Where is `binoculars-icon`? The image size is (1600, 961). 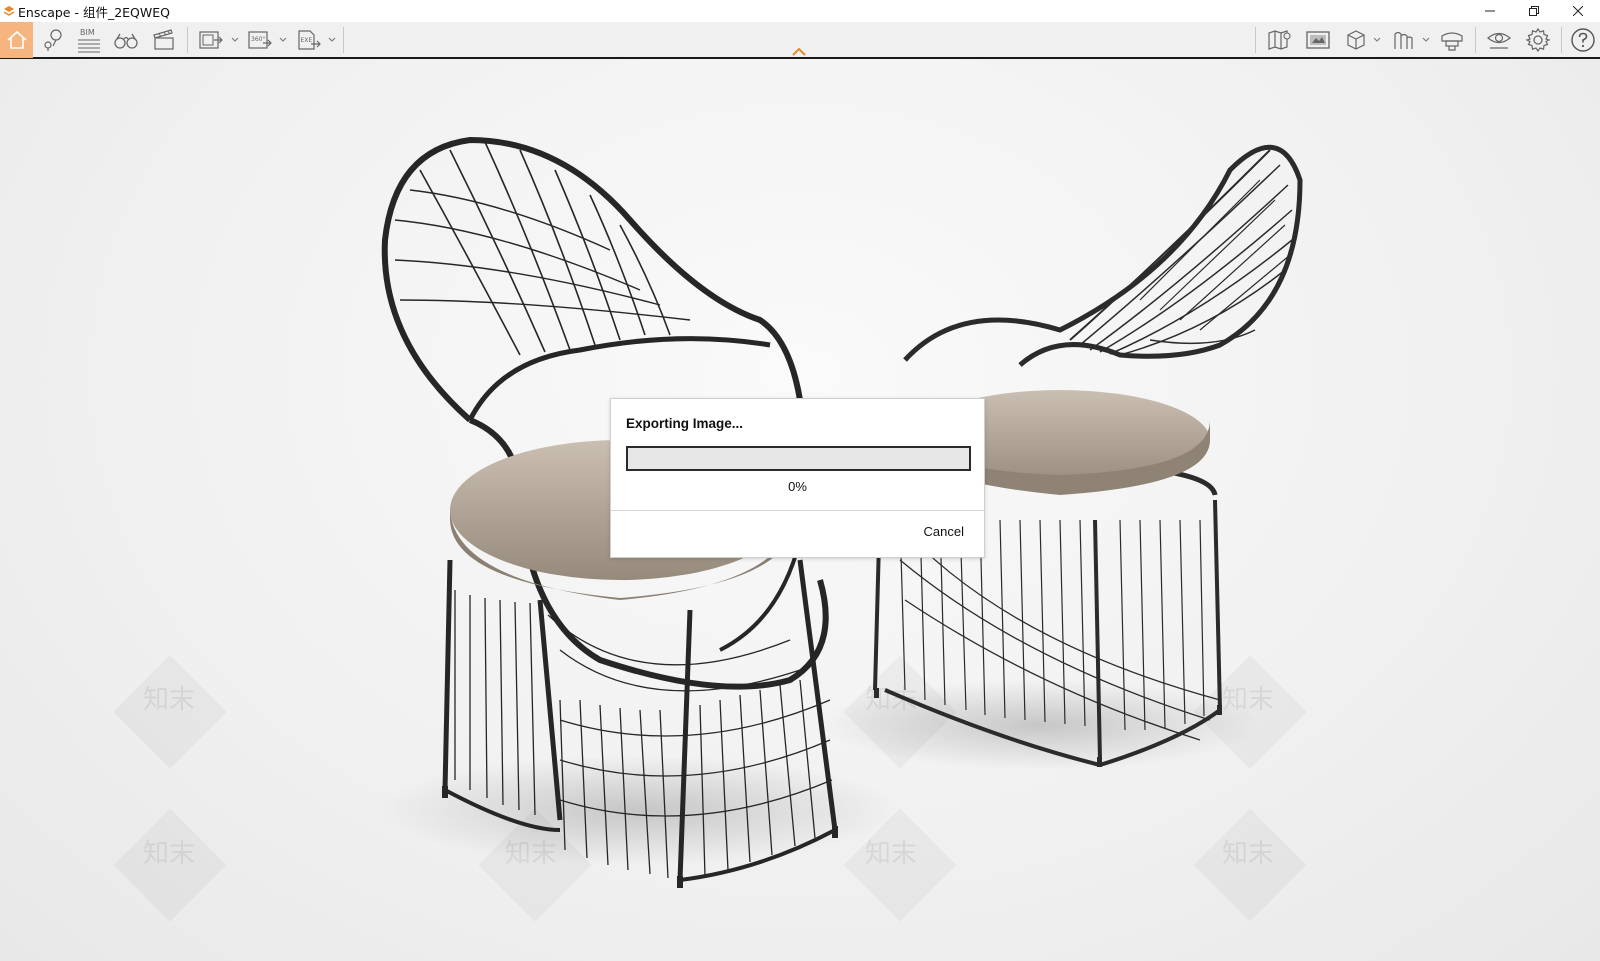
binoculars-icon is located at coordinates (126, 41).